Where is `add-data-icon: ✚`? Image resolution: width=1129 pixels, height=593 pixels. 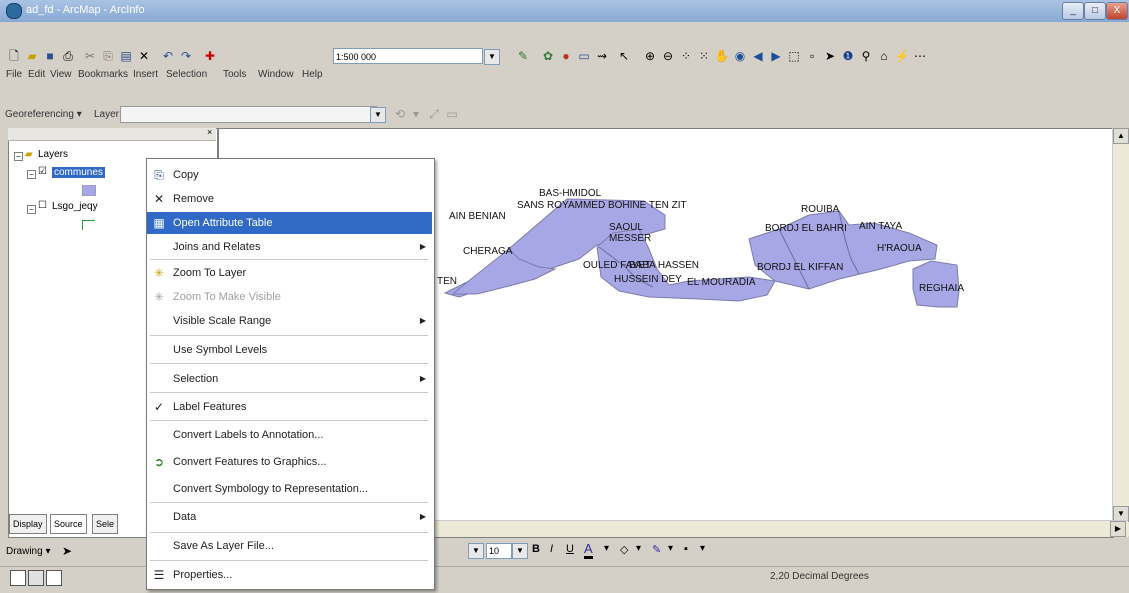
add-data-icon: ✚ is located at coordinates (210, 56).